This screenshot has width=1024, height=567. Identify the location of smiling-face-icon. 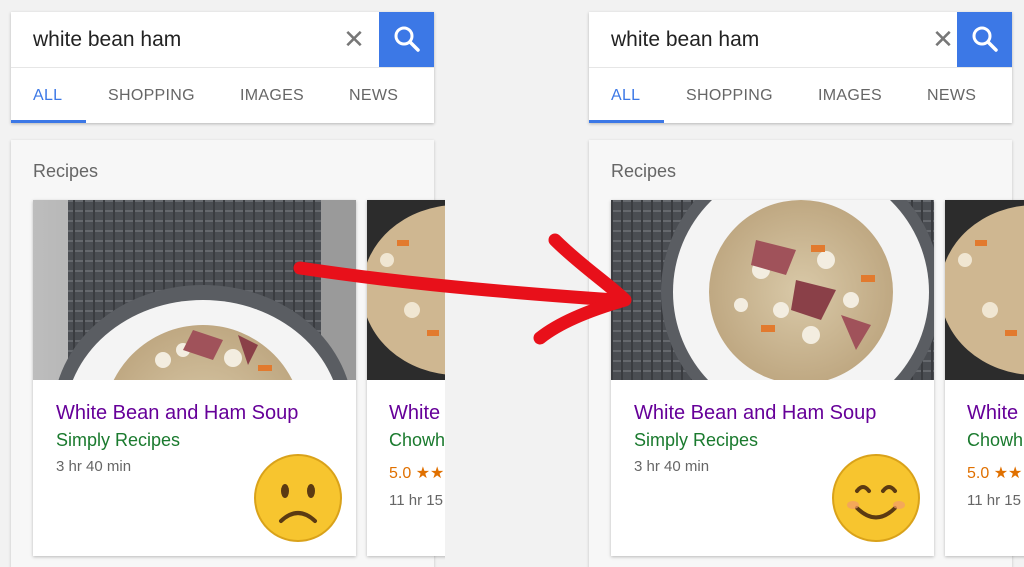
(876, 498).